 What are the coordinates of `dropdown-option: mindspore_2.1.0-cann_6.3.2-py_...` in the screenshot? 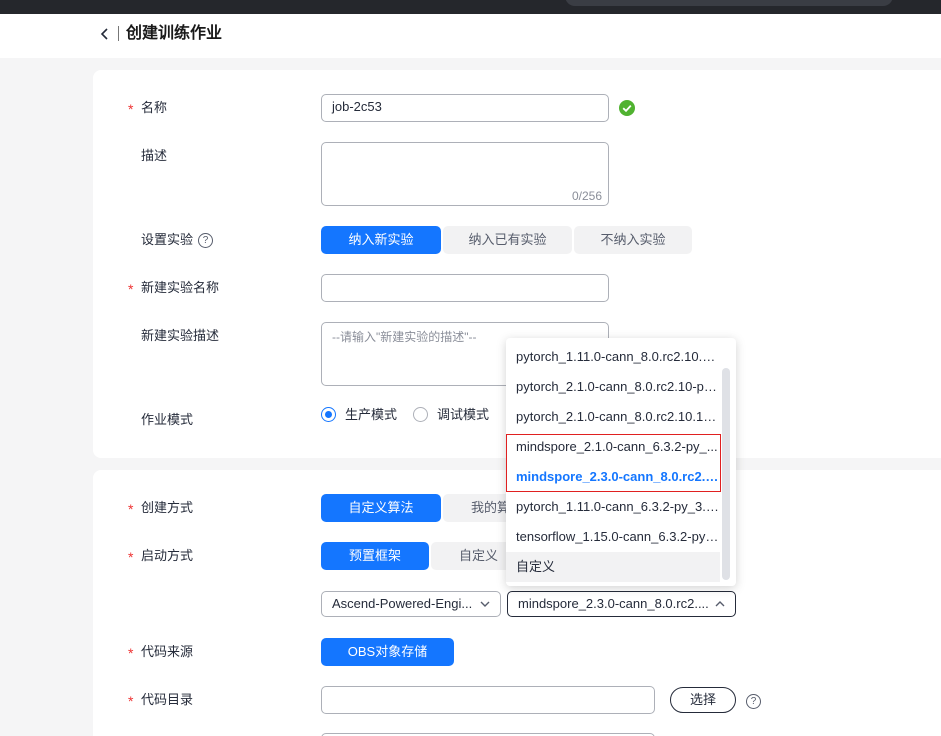 It's located at (613, 447).